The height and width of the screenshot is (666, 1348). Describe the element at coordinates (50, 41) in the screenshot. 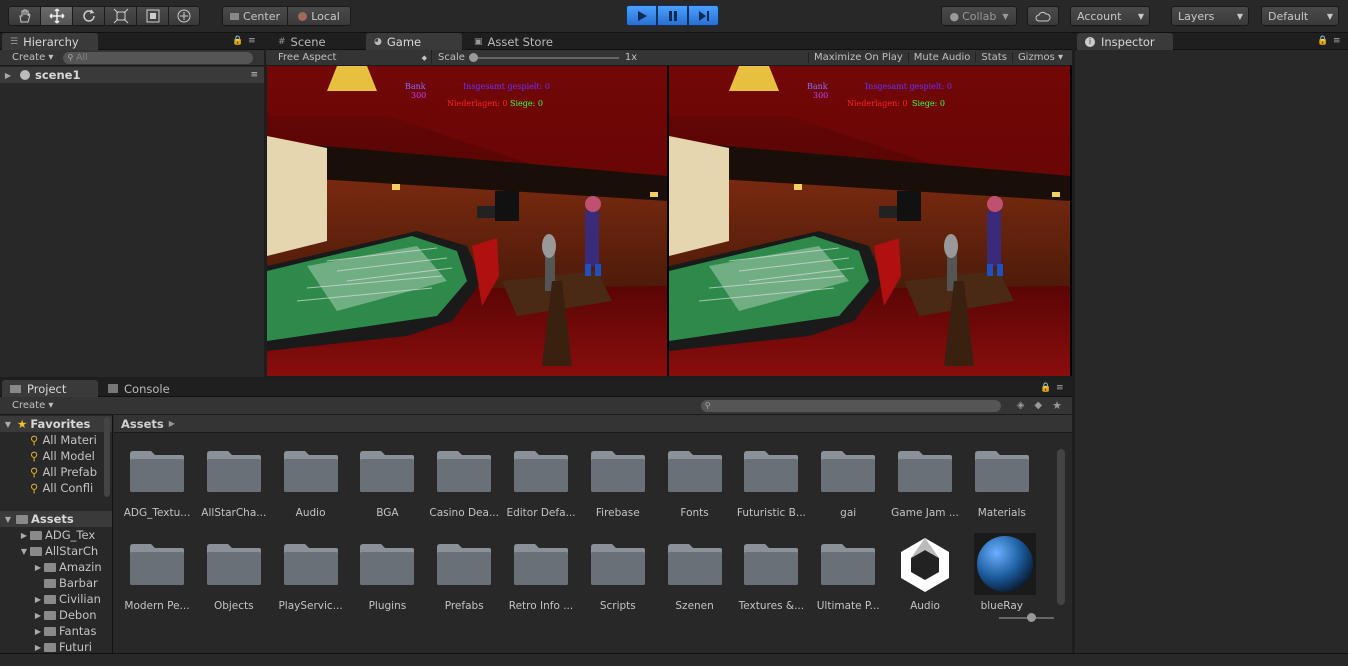

I see `tab-hierarchy: ☰ Hierarchy` at that location.